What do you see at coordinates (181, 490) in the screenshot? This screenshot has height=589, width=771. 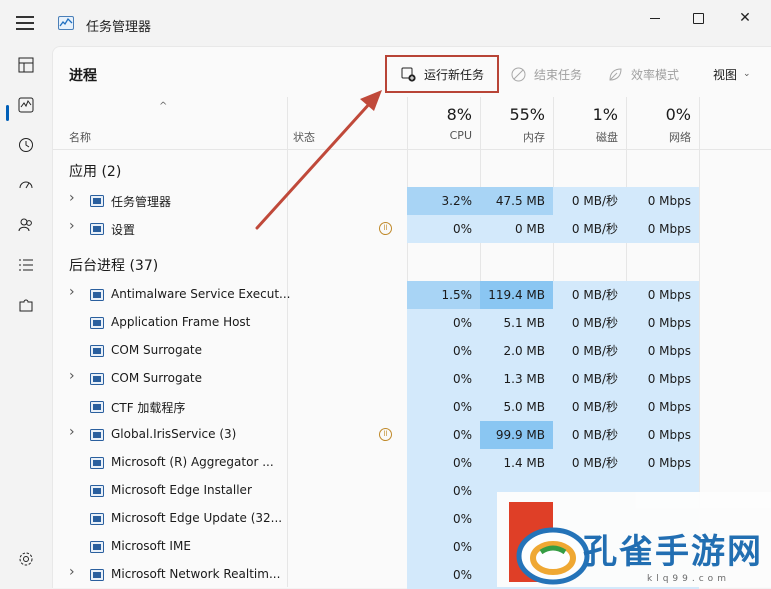 I see `process-name: Microsoft Edge Installer` at bounding box center [181, 490].